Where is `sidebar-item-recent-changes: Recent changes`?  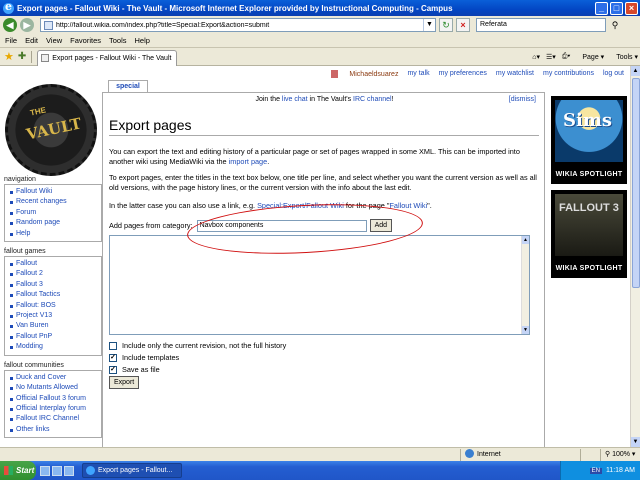
sidebar-item-recent-changes: Recent changes is located at coordinates (53, 202).